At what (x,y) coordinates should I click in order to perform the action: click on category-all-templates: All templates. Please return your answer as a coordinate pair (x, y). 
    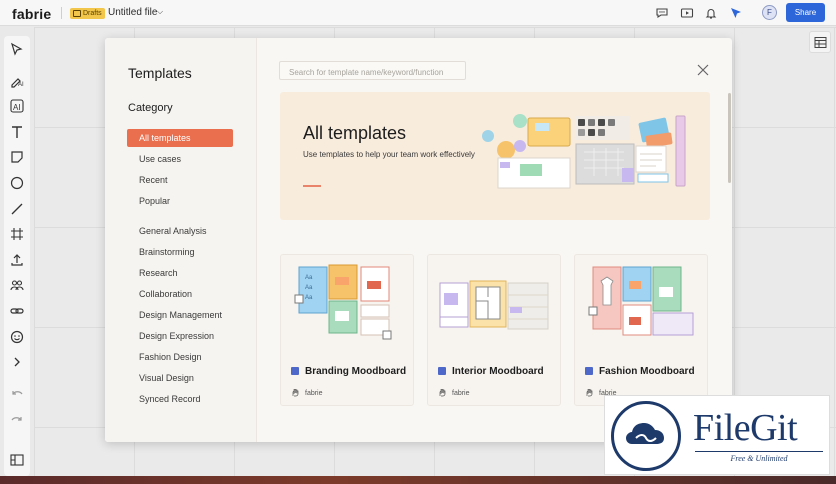
    Looking at the image, I should click on (180, 138).